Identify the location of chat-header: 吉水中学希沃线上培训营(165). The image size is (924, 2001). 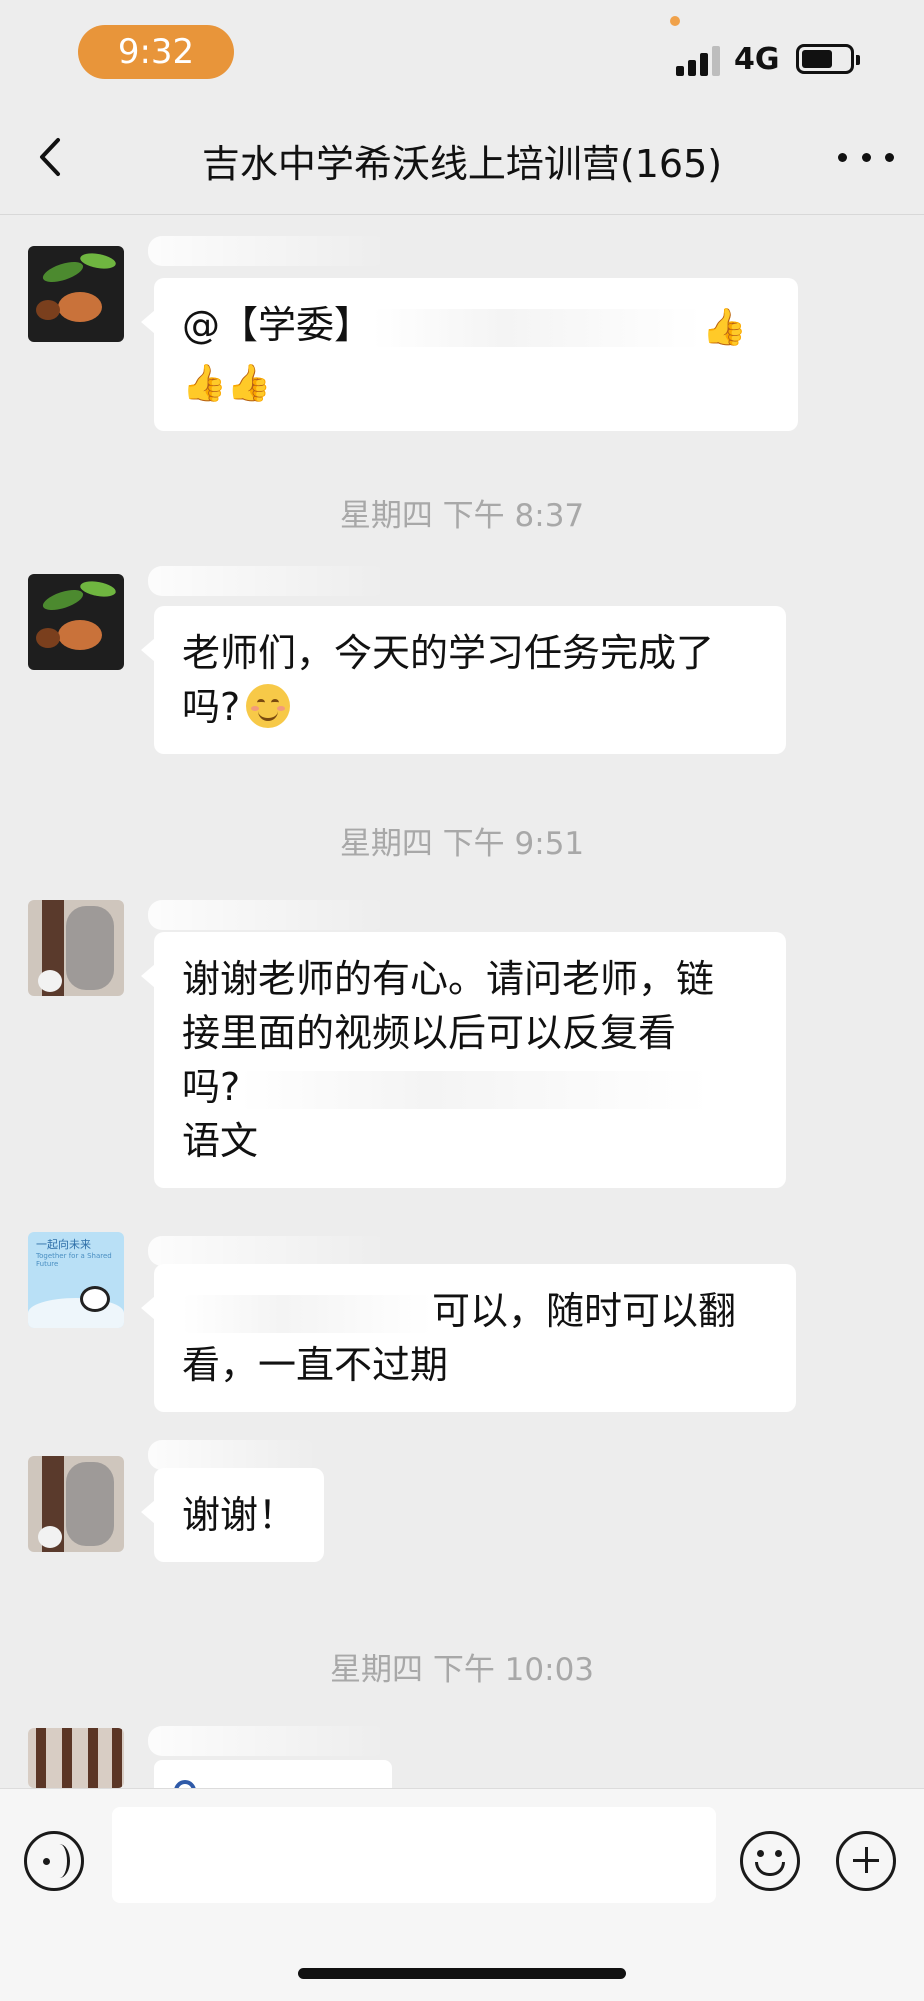
(462, 157).